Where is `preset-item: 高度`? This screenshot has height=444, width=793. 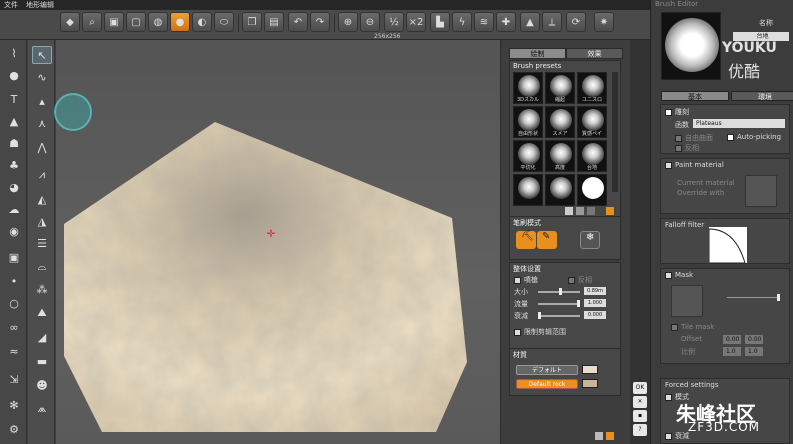 preset-item: 高度 is located at coordinates (560, 156).